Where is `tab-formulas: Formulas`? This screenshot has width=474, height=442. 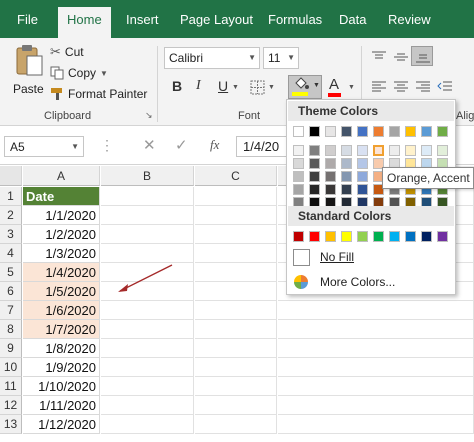
tab-formulas: Formulas is located at coordinates (295, 19).